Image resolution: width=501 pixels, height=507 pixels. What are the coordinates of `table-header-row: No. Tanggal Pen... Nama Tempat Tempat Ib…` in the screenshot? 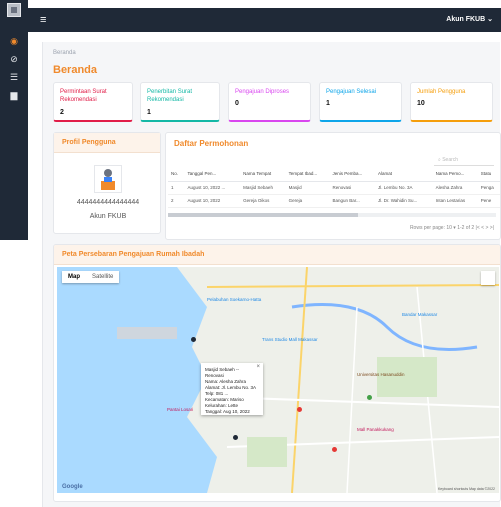 It's located at (334, 174).